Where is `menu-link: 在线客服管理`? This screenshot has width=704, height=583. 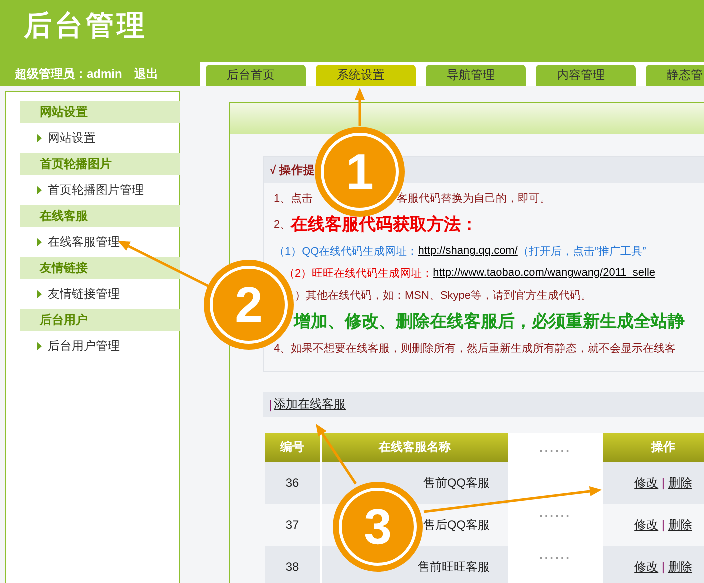
menu-link: 在线客服管理 is located at coordinates (84, 242).